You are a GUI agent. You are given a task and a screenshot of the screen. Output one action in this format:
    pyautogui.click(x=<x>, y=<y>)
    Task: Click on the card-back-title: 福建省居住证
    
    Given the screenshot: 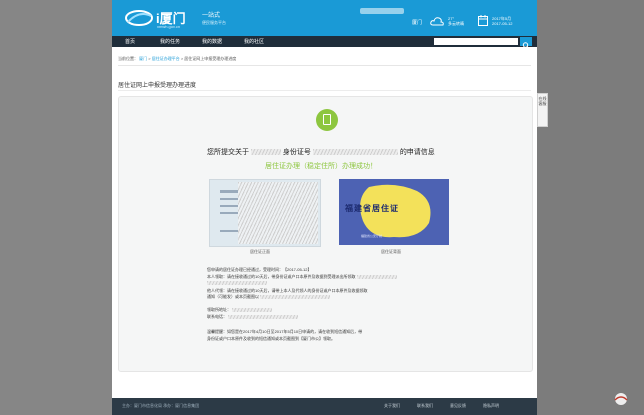 What is the action you would take?
    pyautogui.click(x=372, y=208)
    